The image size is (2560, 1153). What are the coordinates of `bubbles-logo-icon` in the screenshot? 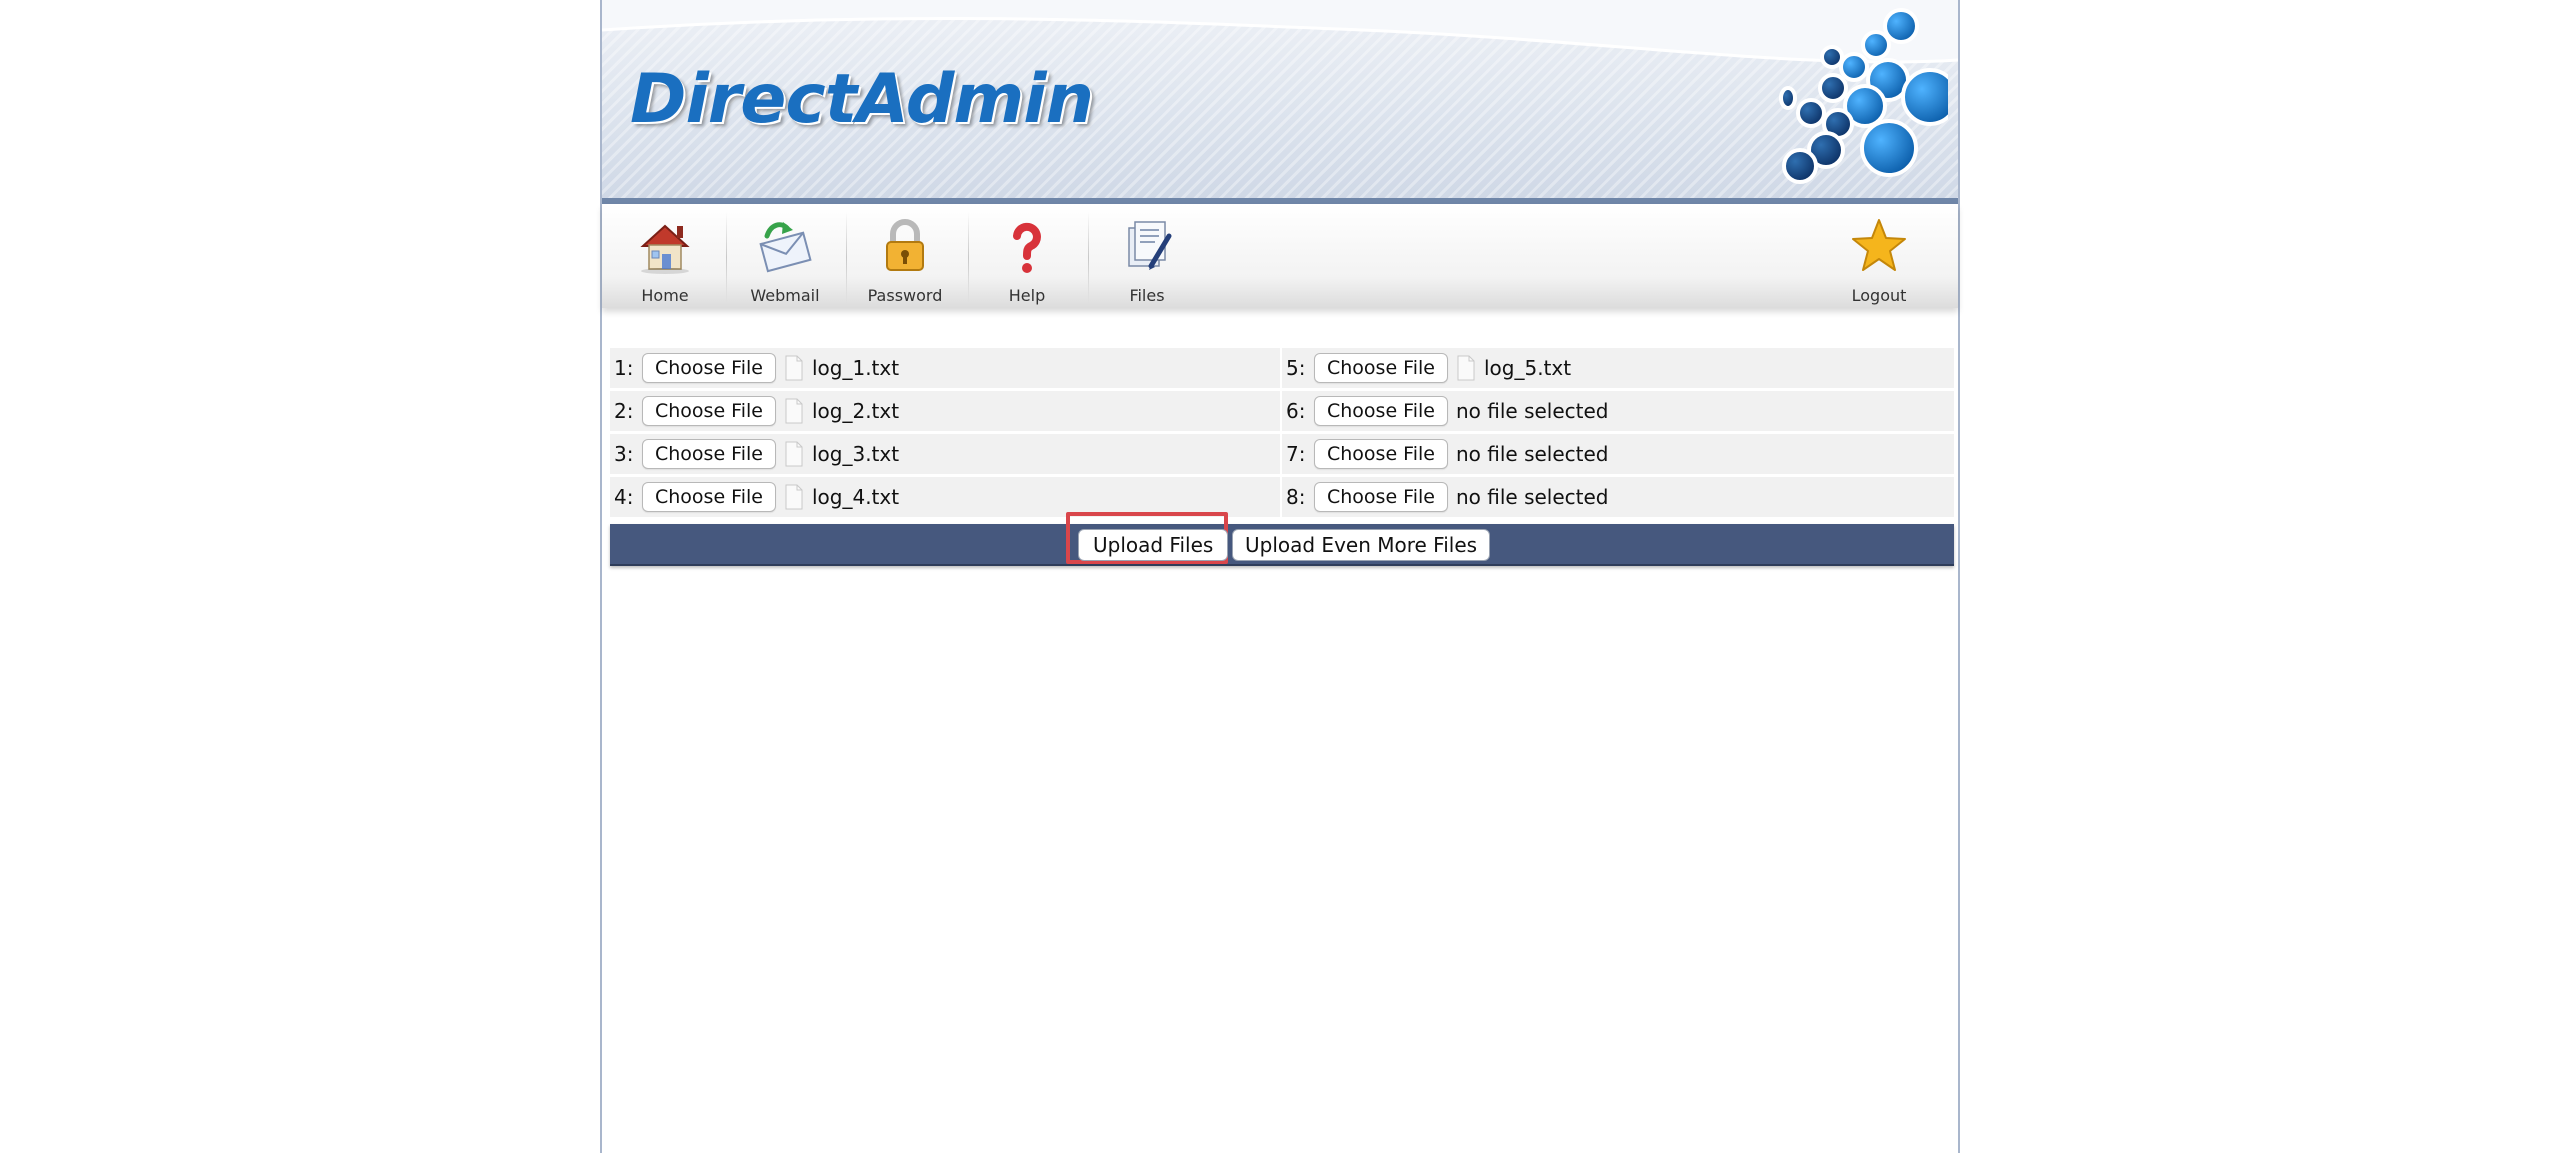 It's located at (1863, 96).